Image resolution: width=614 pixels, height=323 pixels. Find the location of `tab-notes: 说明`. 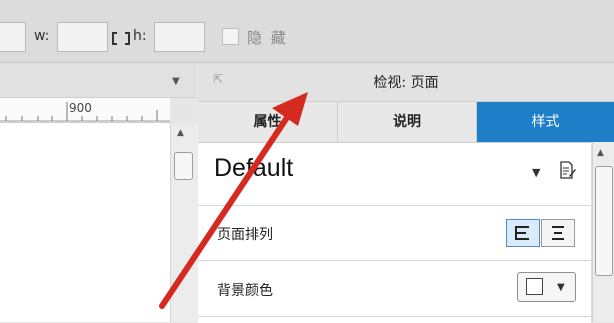

tab-notes: 说明 is located at coordinates (407, 122).